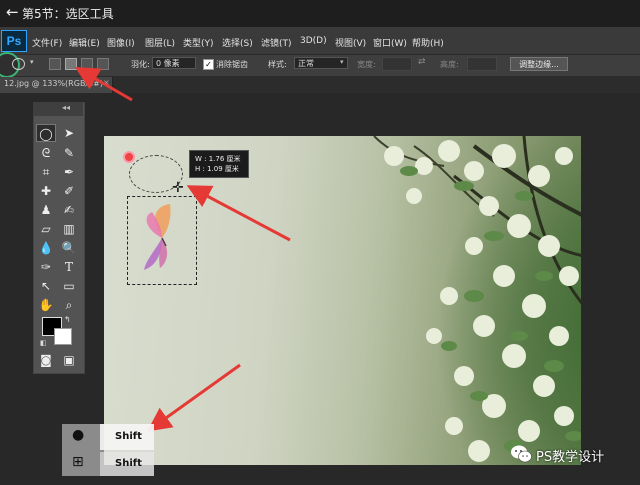 This screenshot has width=640, height=485. Describe the element at coordinates (129, 157) in the screenshot. I see `click-indicator` at that location.